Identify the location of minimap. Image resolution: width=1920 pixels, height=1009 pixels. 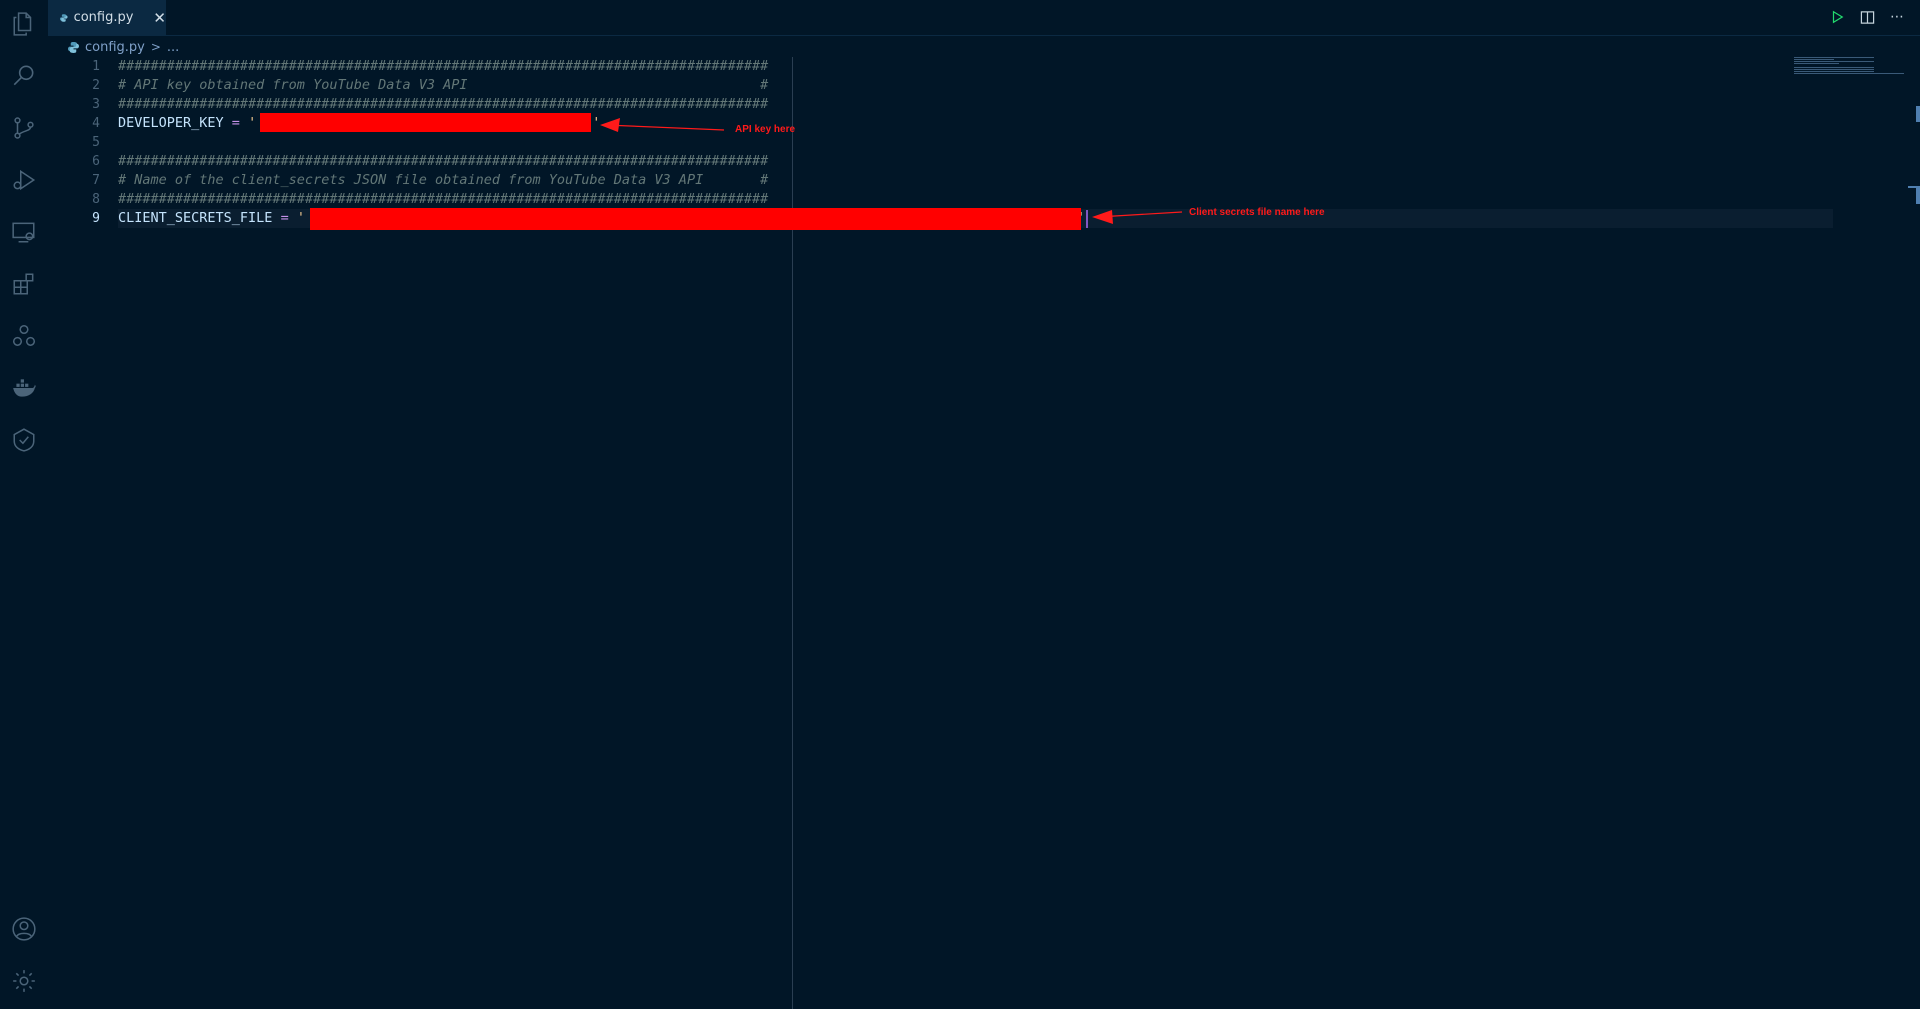
(1849, 67).